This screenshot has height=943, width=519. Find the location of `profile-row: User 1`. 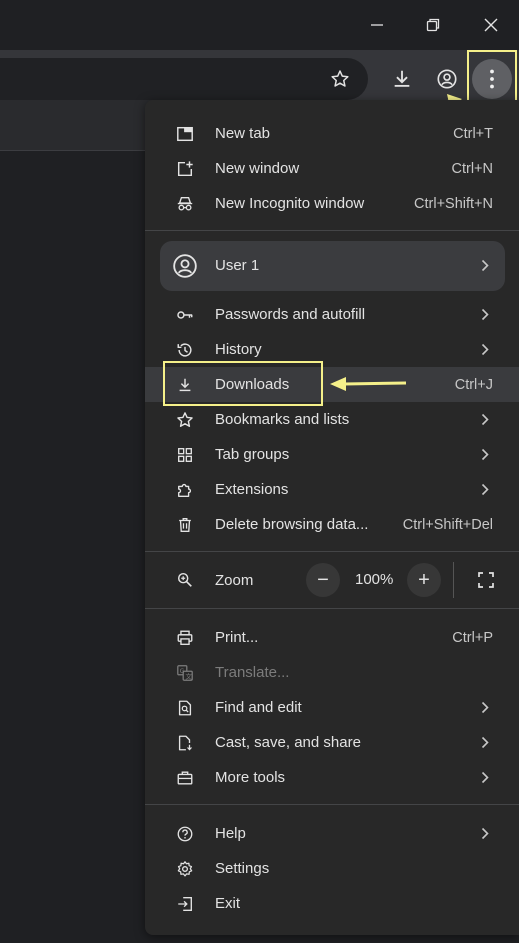

profile-row: User 1 is located at coordinates (332, 266).